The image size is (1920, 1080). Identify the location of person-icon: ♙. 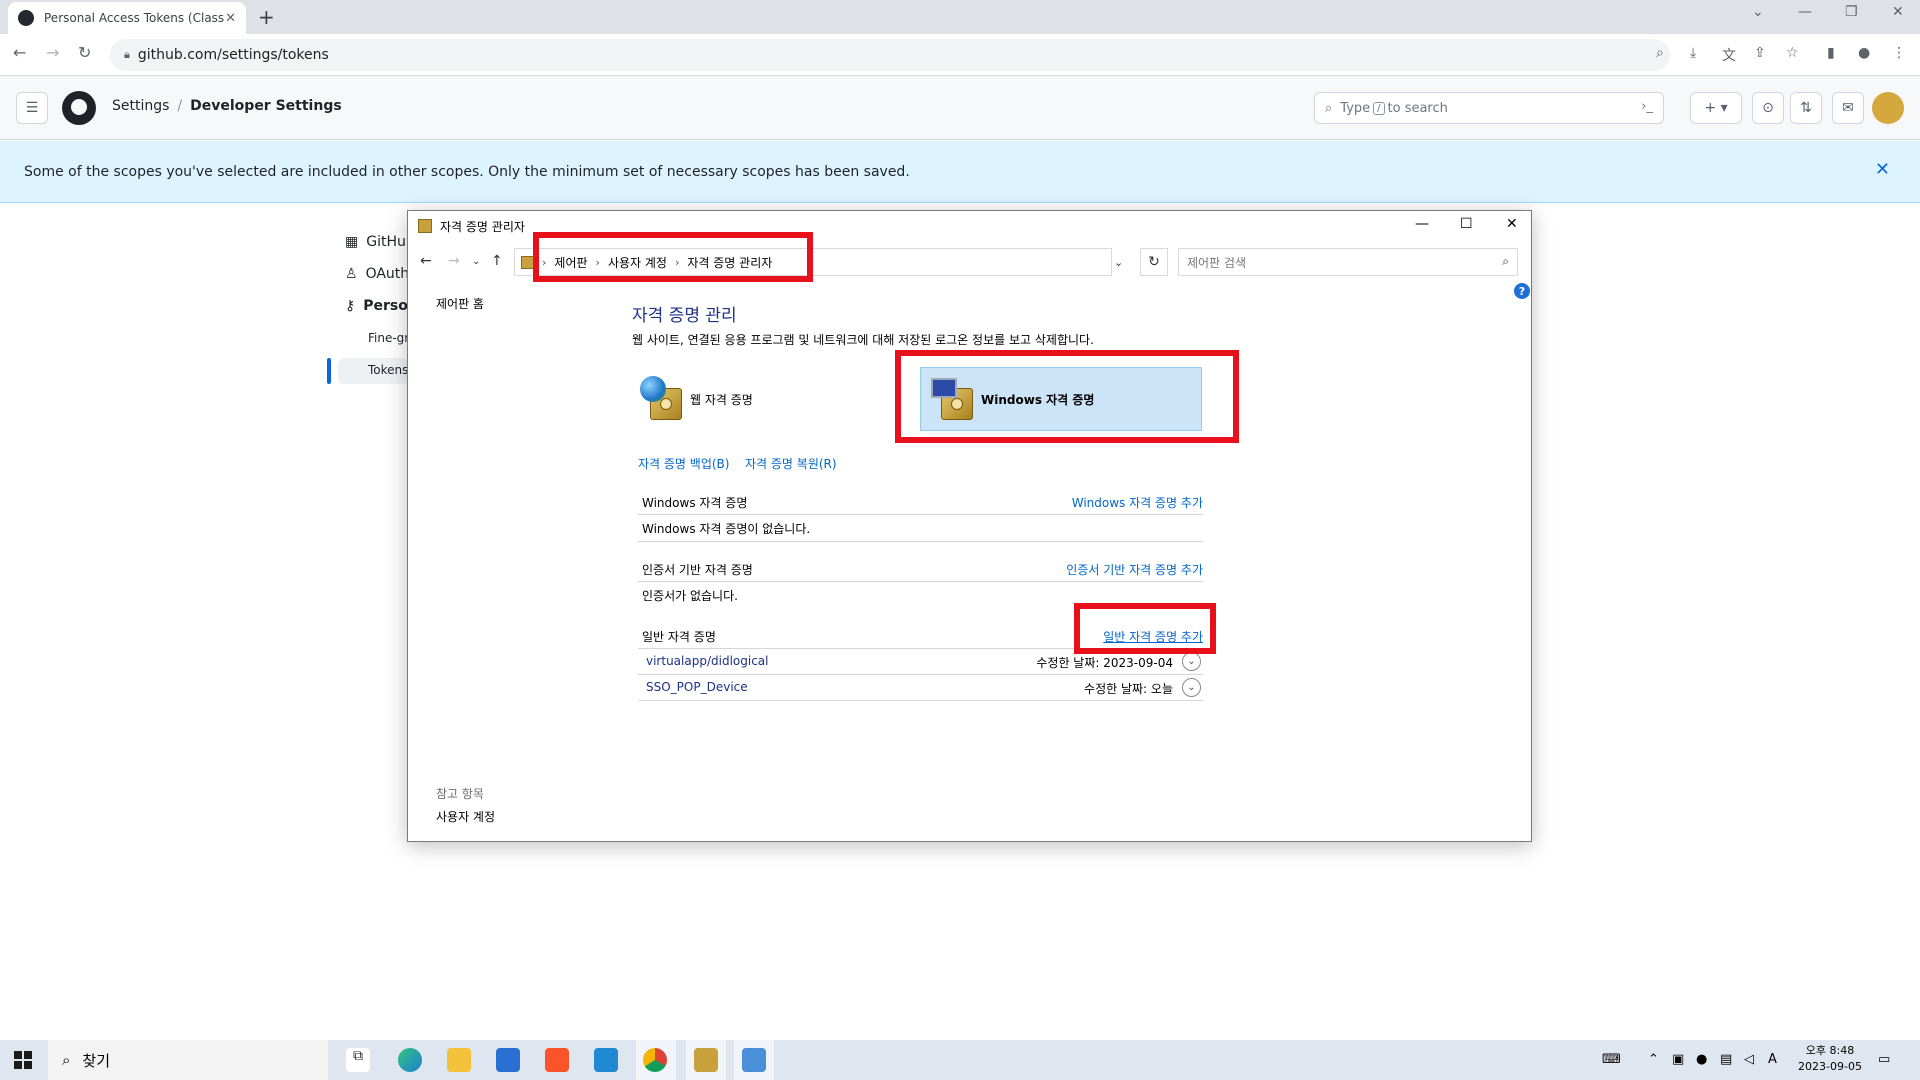
(351, 274).